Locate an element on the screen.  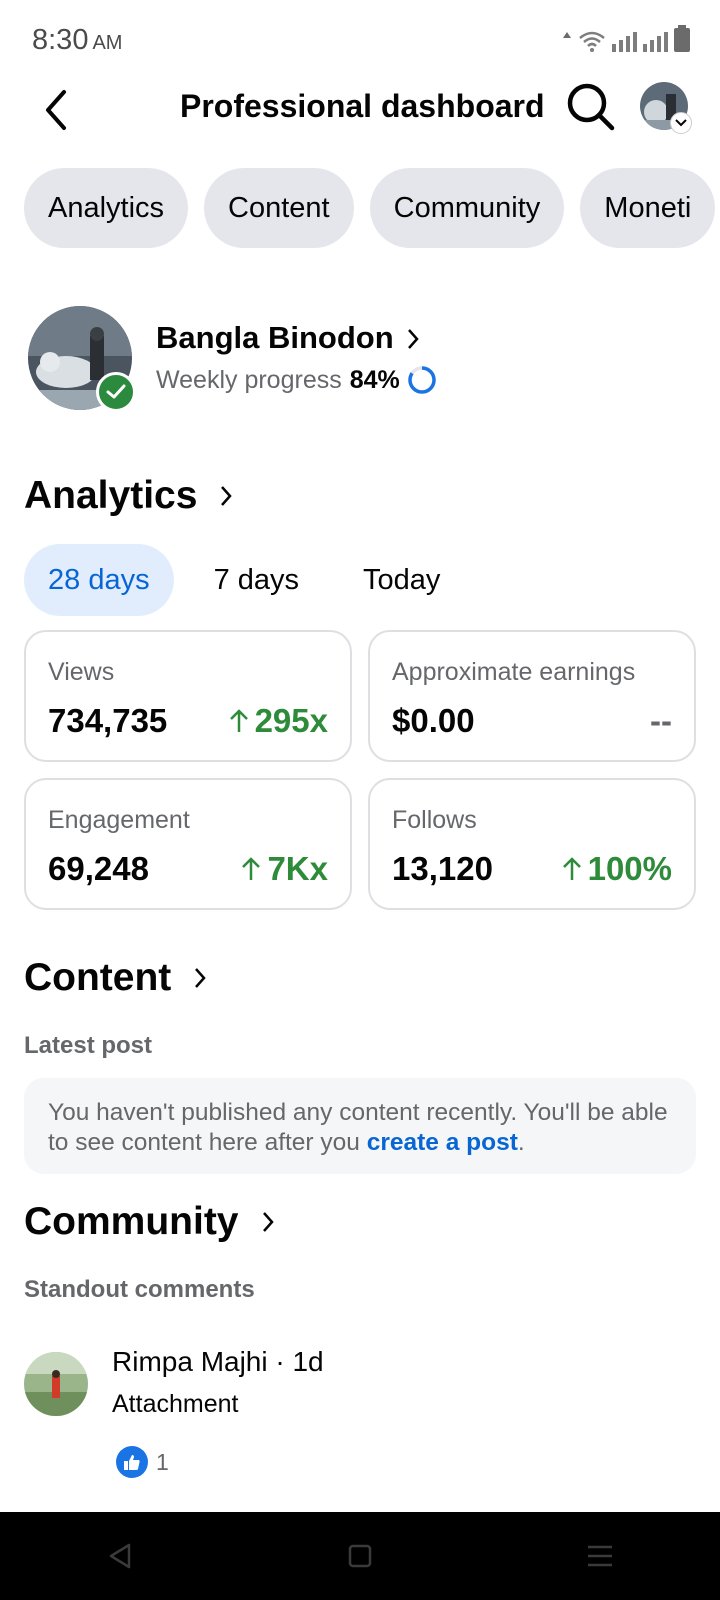
comment-author: Rimpa Majhi · 1d is located at coordinates (218, 1362).